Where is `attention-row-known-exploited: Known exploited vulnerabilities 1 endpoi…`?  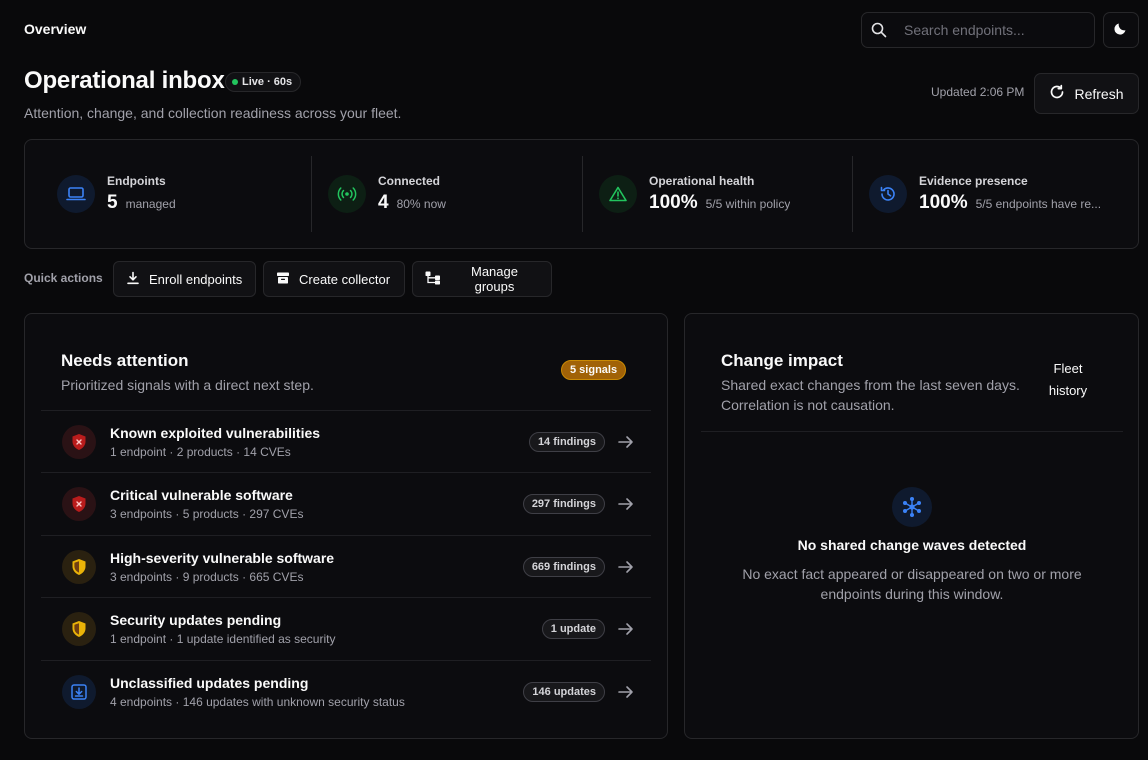
attention-row-known-exploited: Known exploited vulnerabilities 1 endpoi… is located at coordinates (346, 441).